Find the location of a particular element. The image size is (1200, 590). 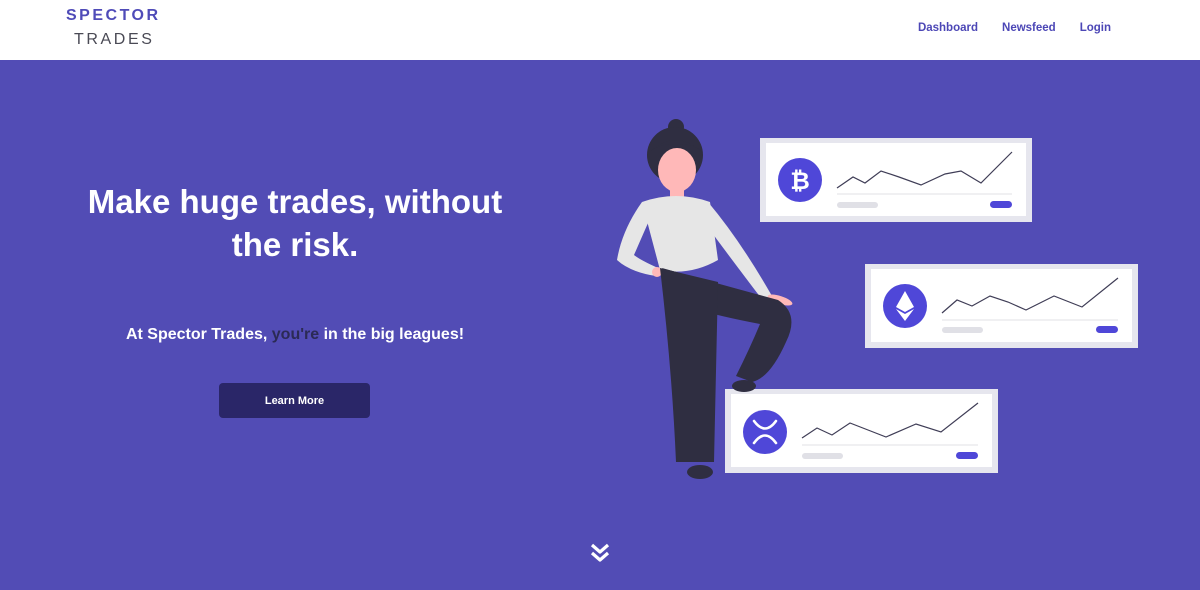

logo-text-spector: SPECTOR is located at coordinates (113, 15).